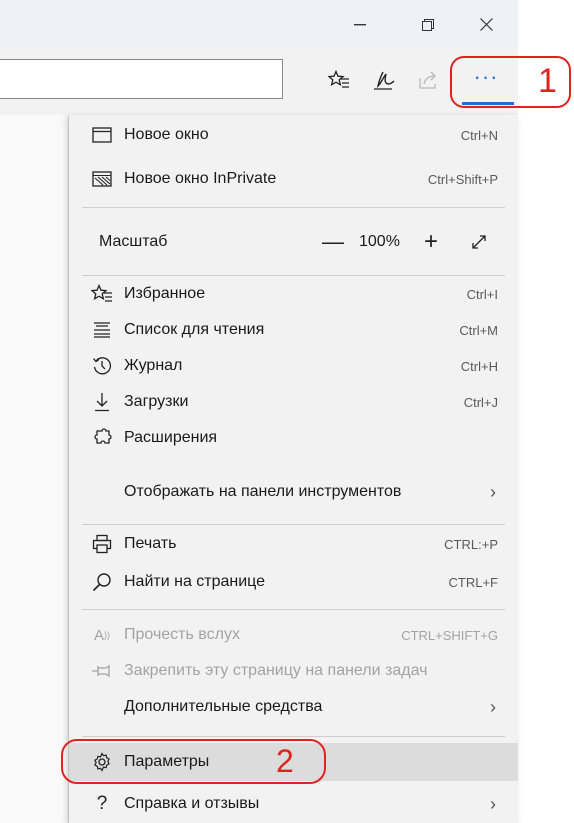 The height and width of the screenshot is (823, 574). Describe the element at coordinates (141, 79) in the screenshot. I see `address-bar` at that location.